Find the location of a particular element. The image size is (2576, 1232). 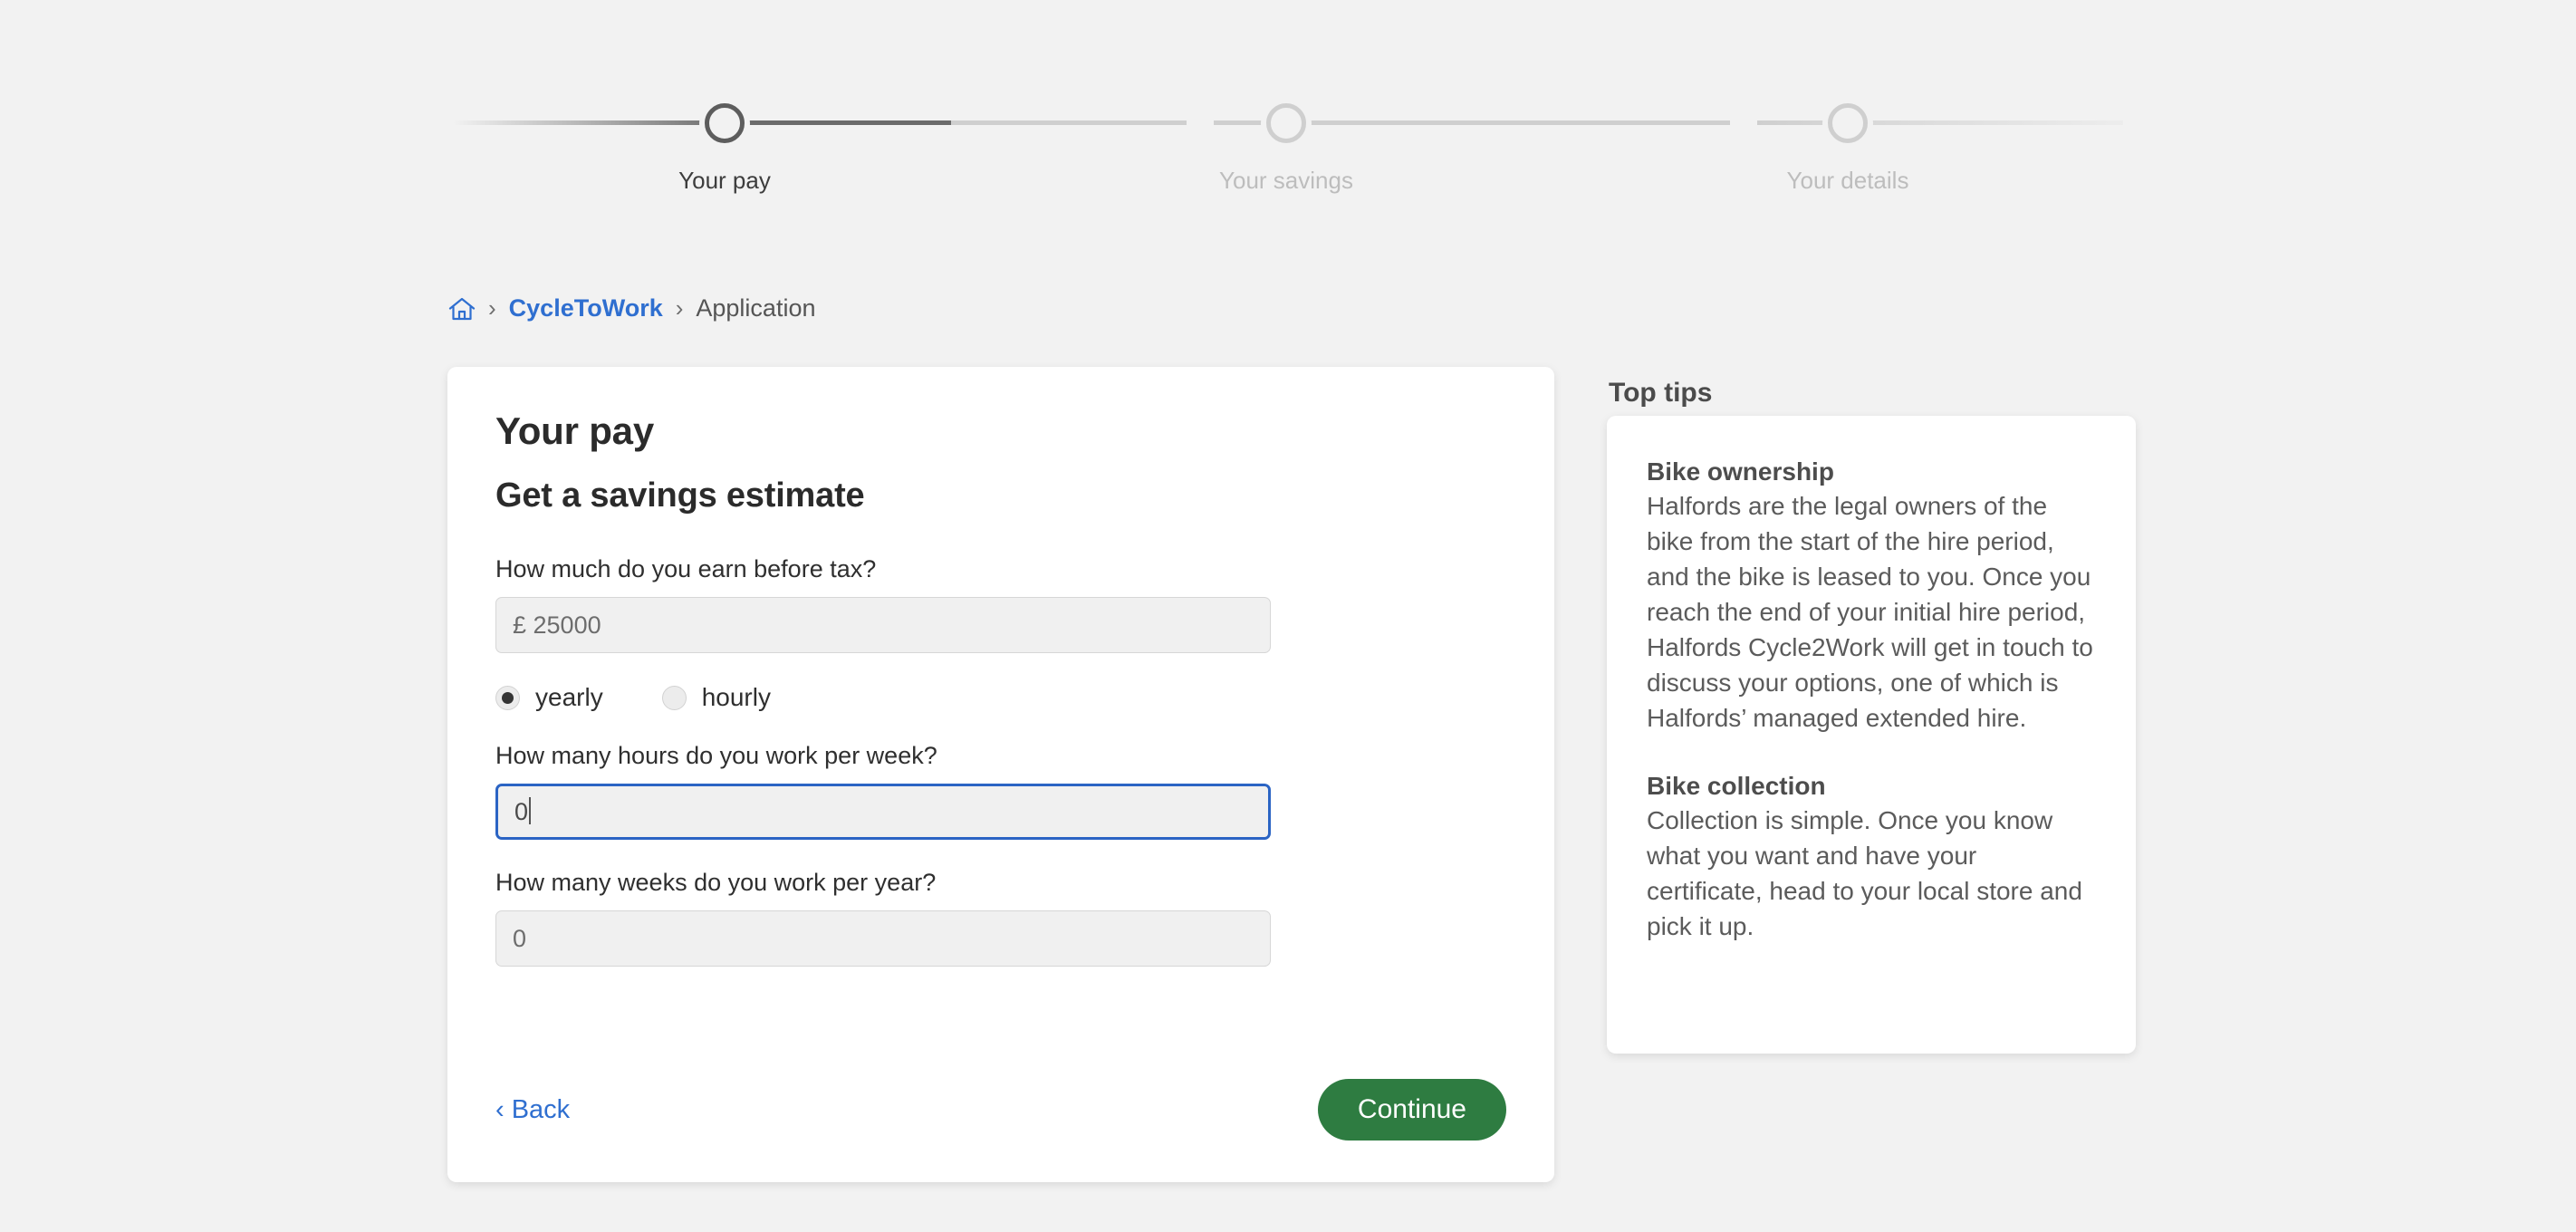

radio-label-hourly: hourly is located at coordinates (736, 697).